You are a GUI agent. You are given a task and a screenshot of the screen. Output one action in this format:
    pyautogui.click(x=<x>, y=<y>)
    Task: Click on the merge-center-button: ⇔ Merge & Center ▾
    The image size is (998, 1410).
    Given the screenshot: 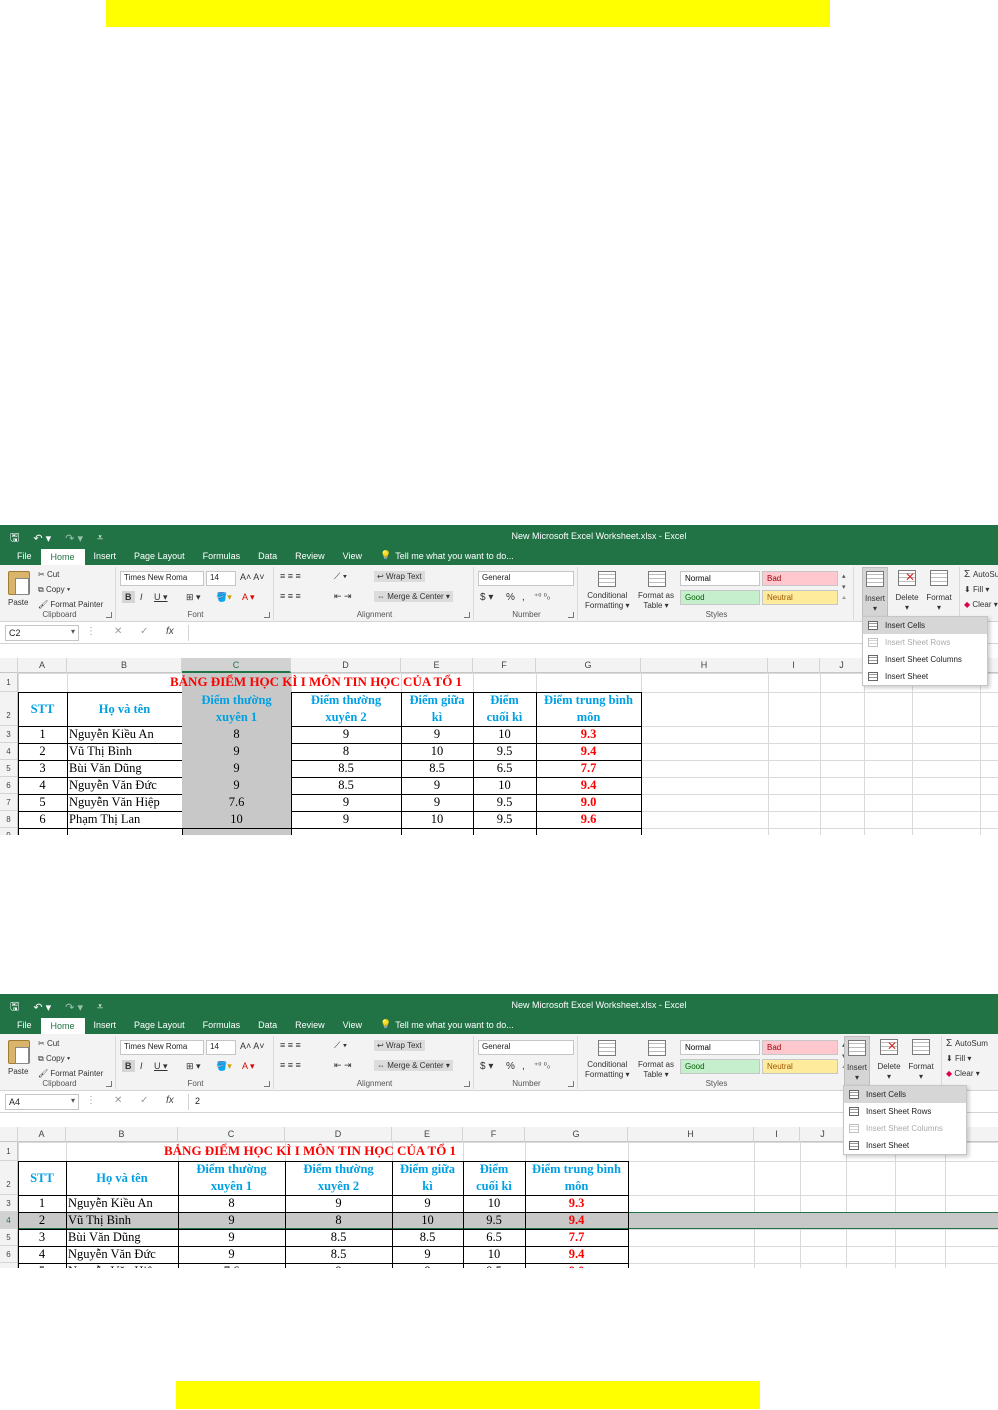 What is the action you would take?
    pyautogui.click(x=413, y=596)
    